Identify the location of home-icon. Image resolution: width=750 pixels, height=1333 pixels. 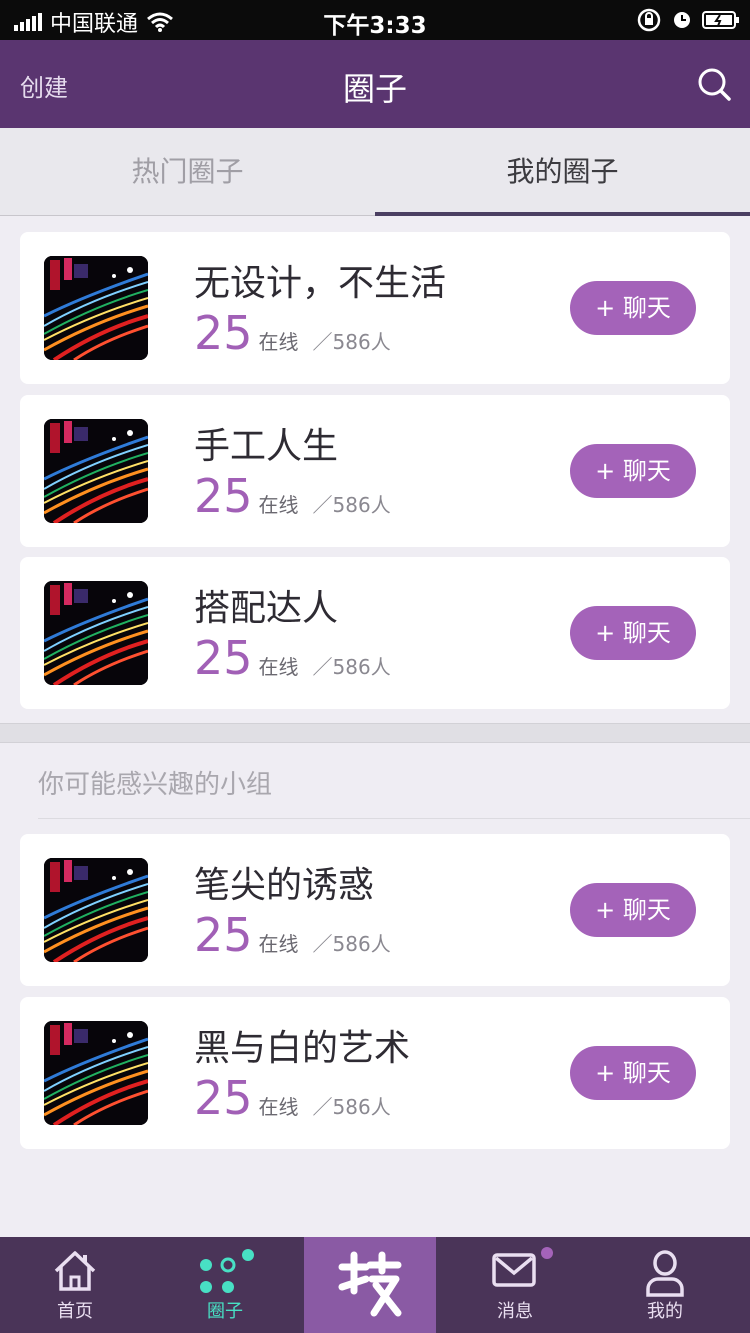
(75, 1271).